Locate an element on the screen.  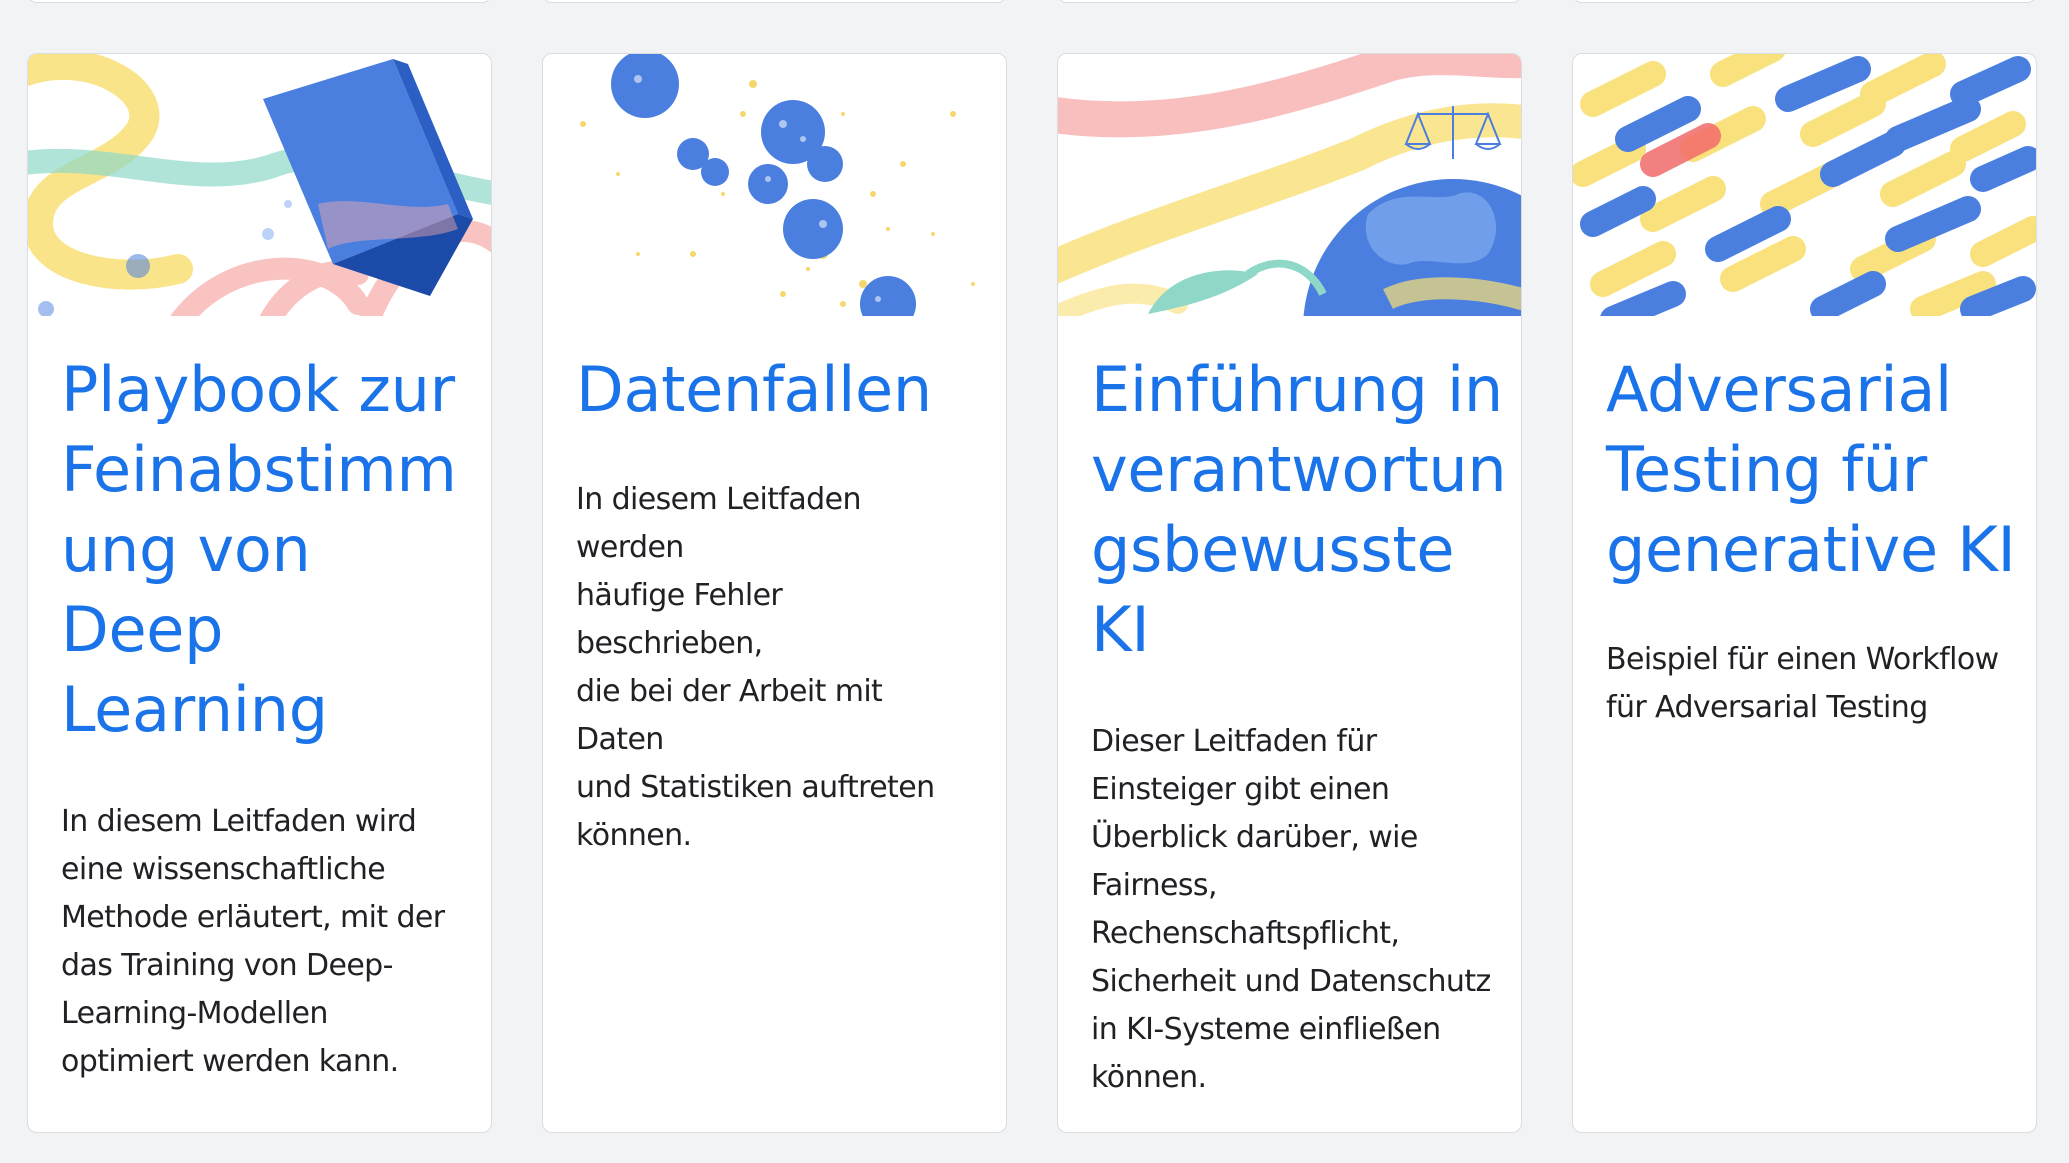
card-title: Adversarial Testing für generative KI is located at coordinates (1811, 469).